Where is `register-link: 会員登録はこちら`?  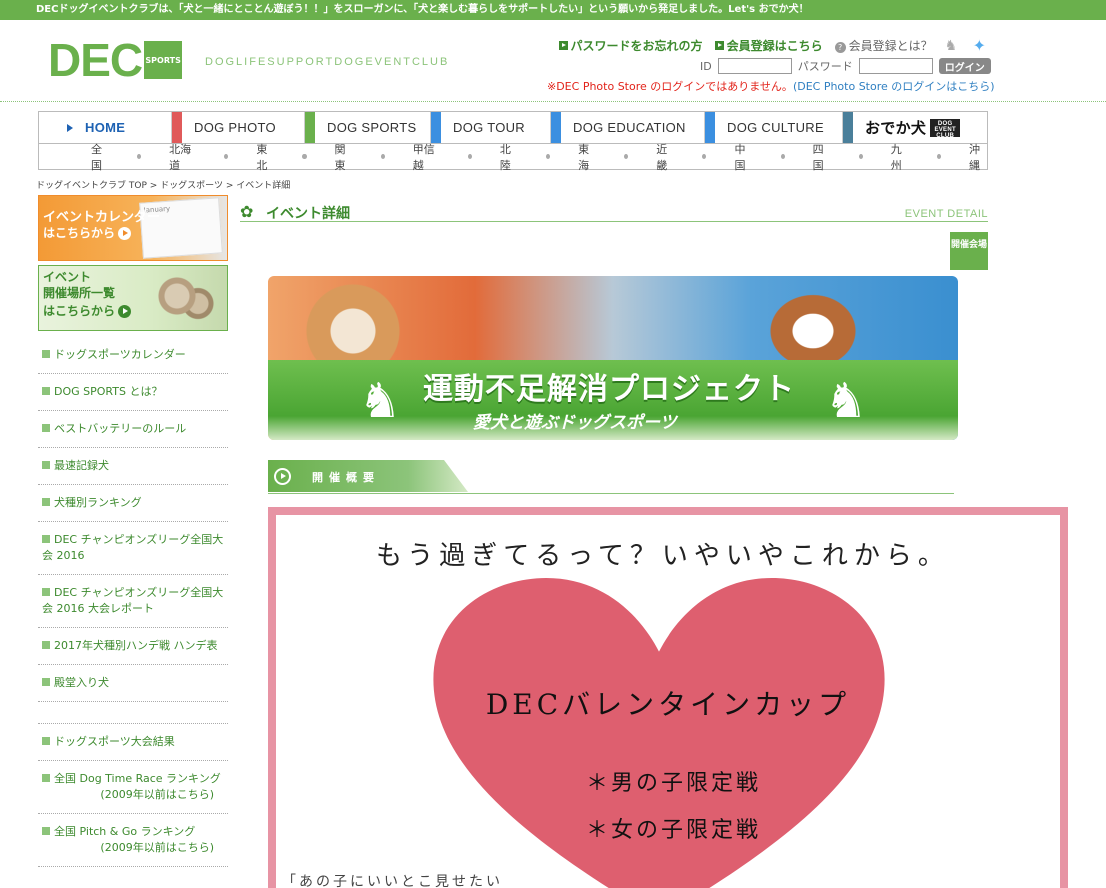 register-link: 会員登録はこちら is located at coordinates (768, 45).